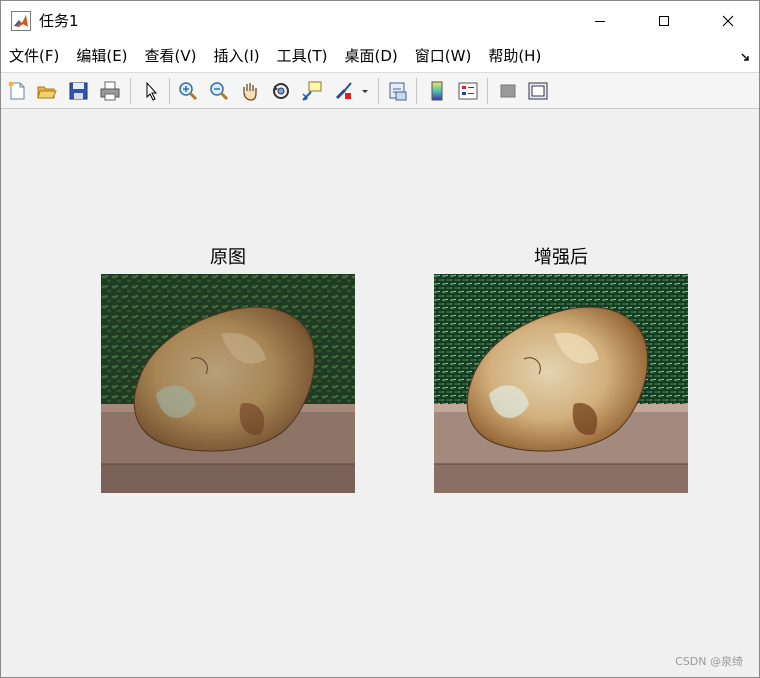  What do you see at coordinates (510, 56) in the screenshot?
I see `menu-help: 帮助(H)` at bounding box center [510, 56].